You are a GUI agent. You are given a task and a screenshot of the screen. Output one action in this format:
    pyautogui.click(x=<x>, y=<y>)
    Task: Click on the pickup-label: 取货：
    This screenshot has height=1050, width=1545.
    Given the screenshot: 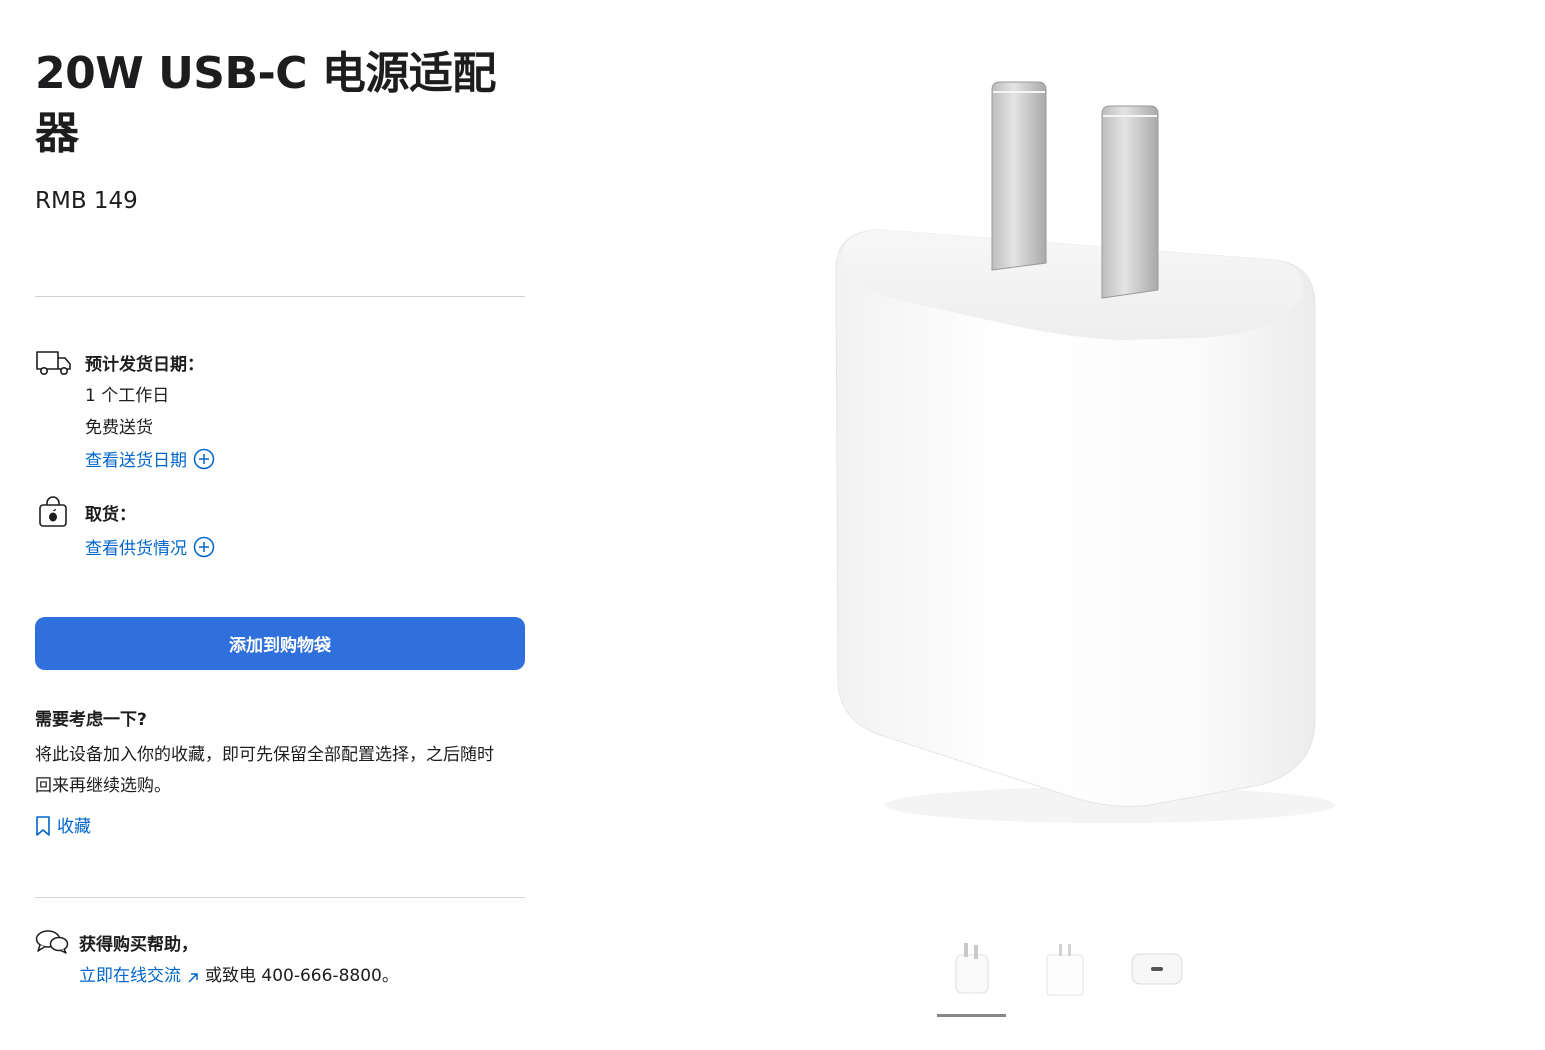 What is the action you would take?
    pyautogui.click(x=110, y=515)
    